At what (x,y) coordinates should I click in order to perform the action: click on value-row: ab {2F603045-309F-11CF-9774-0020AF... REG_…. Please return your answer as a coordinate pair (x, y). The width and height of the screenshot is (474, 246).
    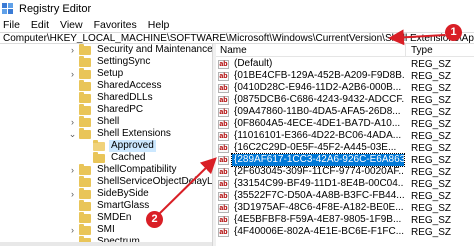
    Looking at the image, I should click on (345, 172).